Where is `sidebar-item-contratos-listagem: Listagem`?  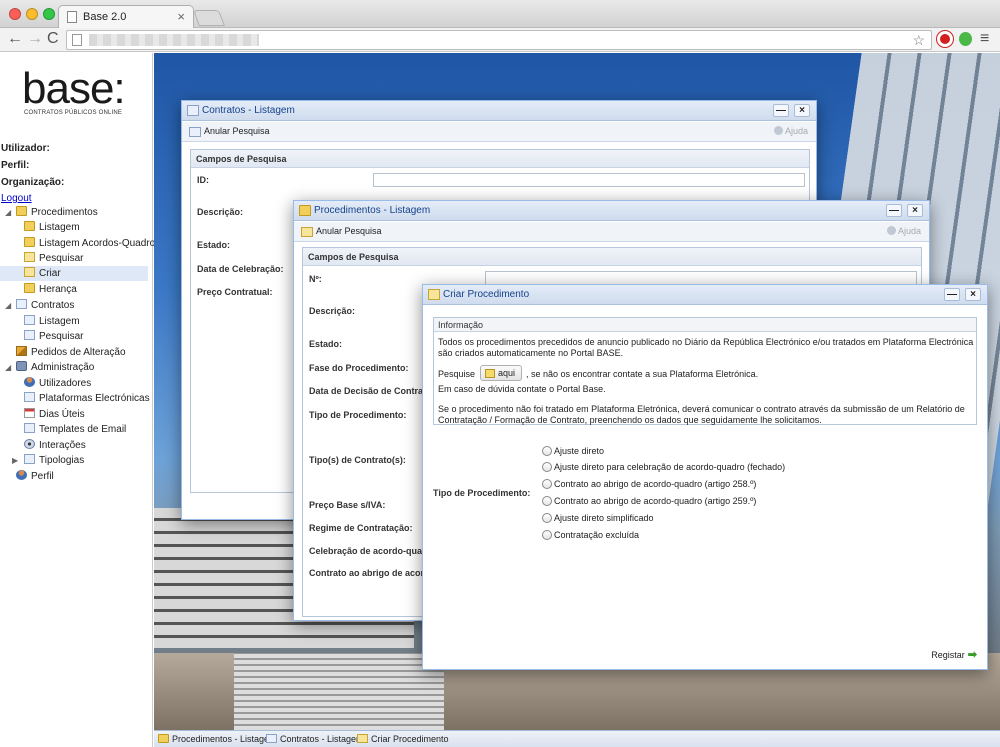
sidebar-item-contratos-listagem: Listagem is located at coordinates (52, 322).